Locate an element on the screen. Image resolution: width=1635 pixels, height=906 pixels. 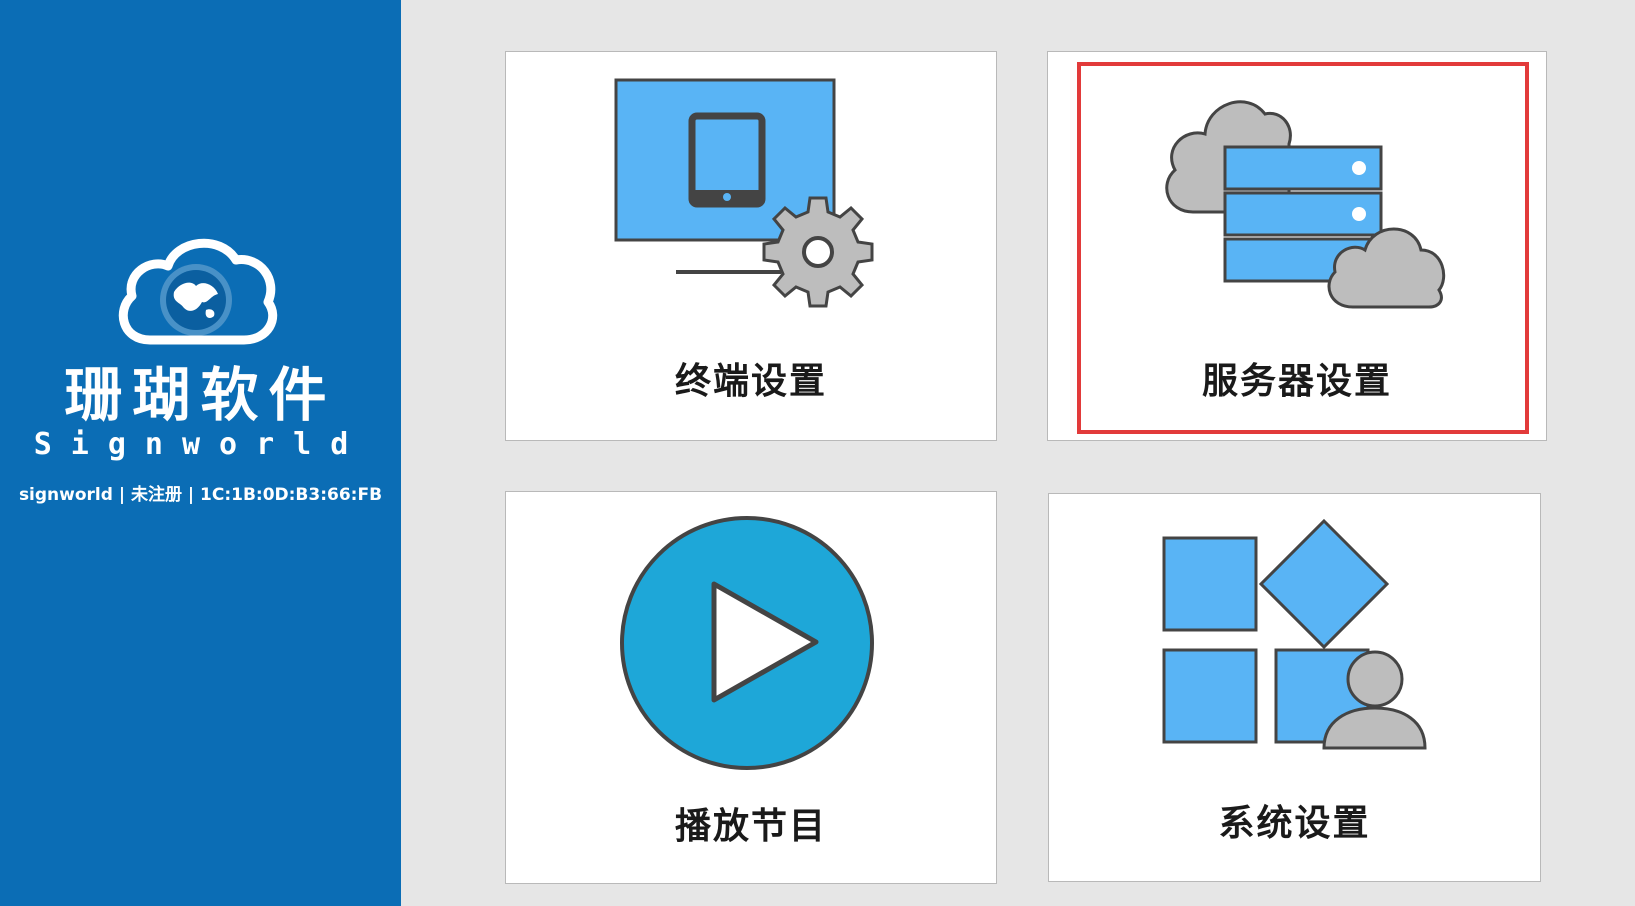
monitor-tablet-gear-icon is located at coordinates (744, 193).